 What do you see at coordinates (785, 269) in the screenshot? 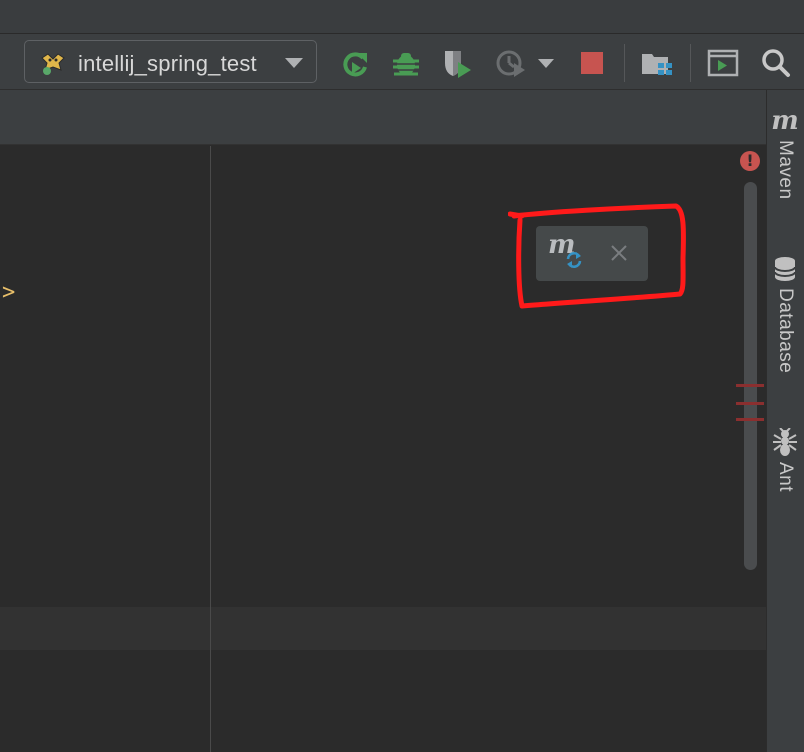
I see `database-icon` at bounding box center [785, 269].